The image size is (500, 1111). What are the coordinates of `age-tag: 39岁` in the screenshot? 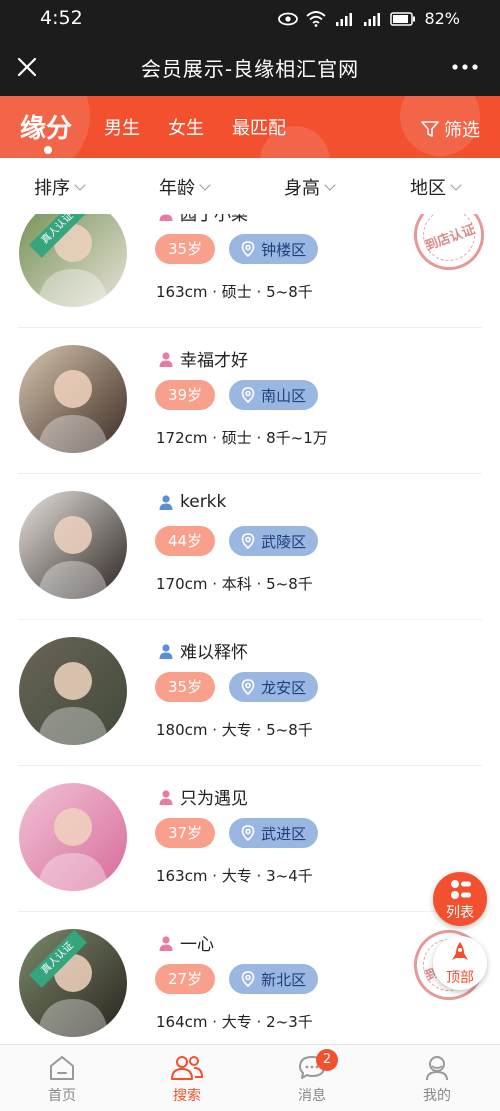 It's located at (185, 395).